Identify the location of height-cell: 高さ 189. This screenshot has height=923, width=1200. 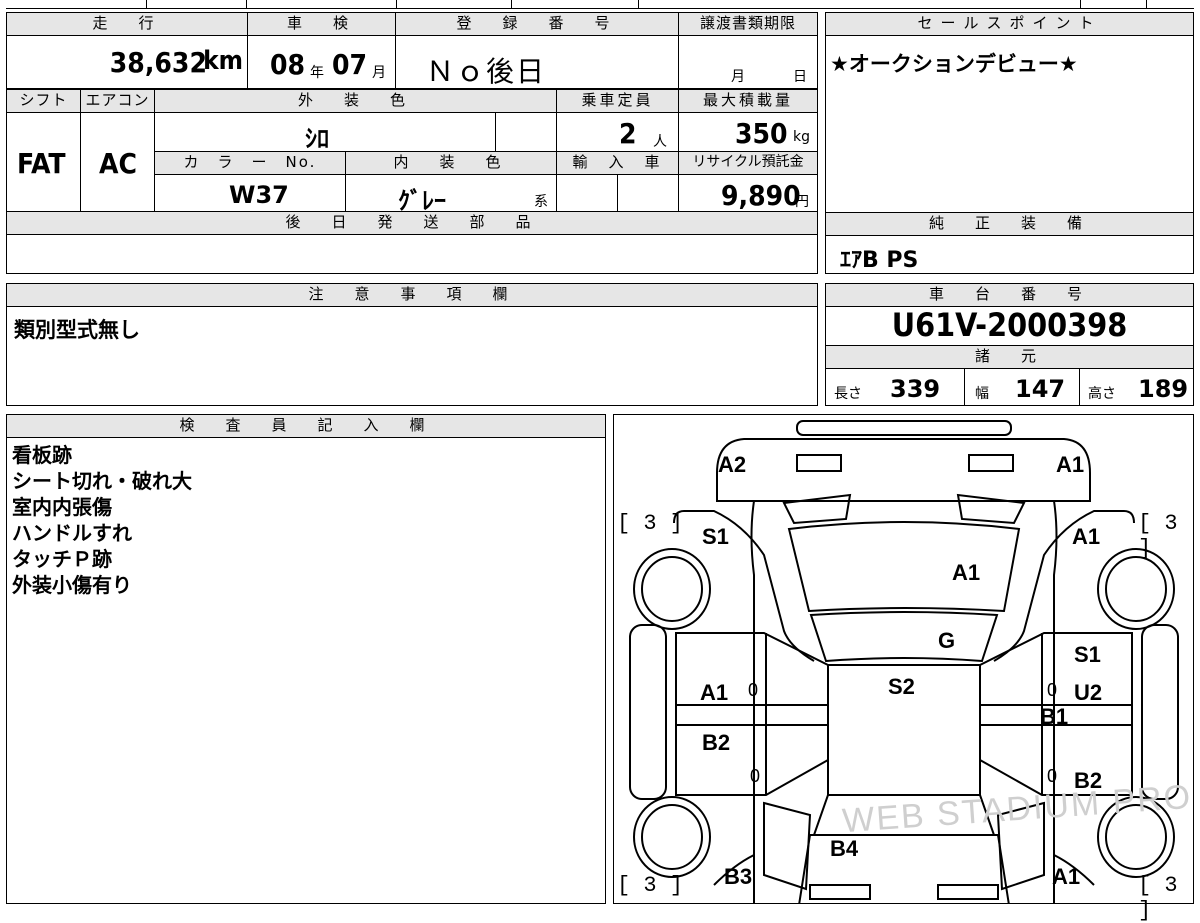
(1136, 387).